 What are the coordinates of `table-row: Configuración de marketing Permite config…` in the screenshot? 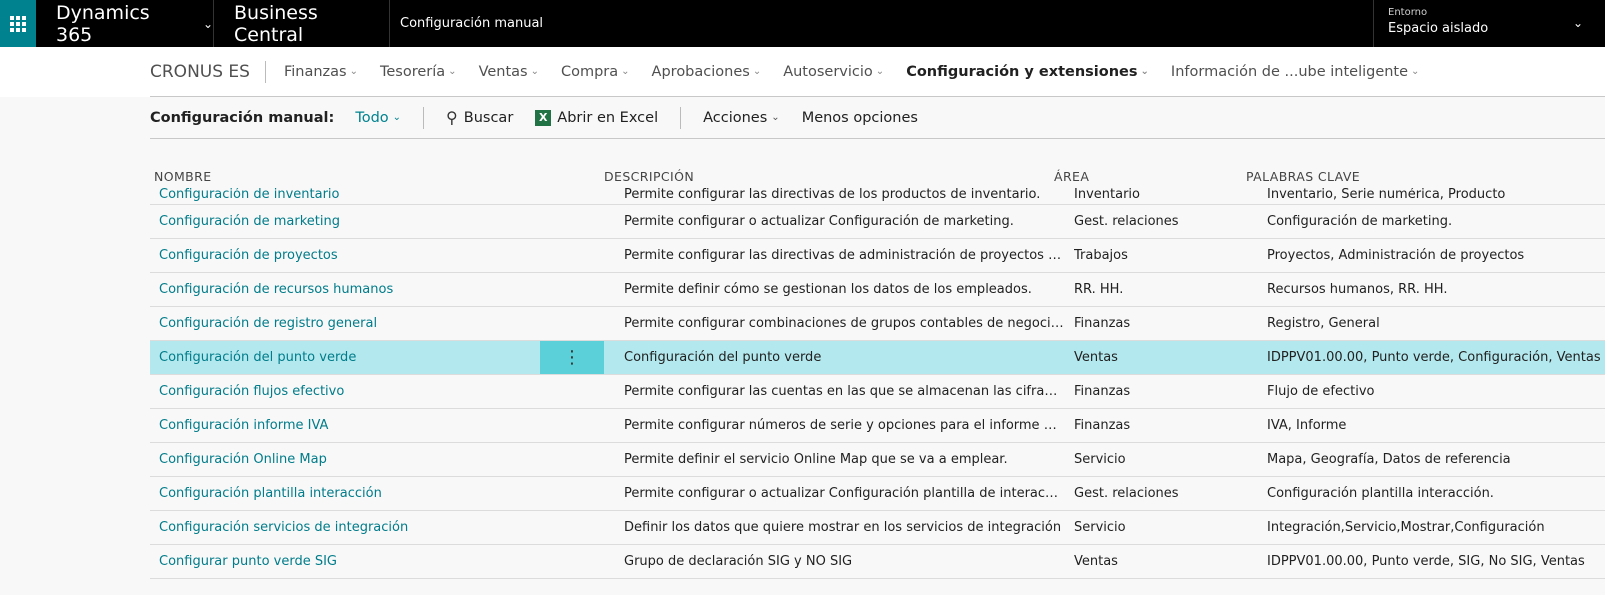 It's located at (877, 222).